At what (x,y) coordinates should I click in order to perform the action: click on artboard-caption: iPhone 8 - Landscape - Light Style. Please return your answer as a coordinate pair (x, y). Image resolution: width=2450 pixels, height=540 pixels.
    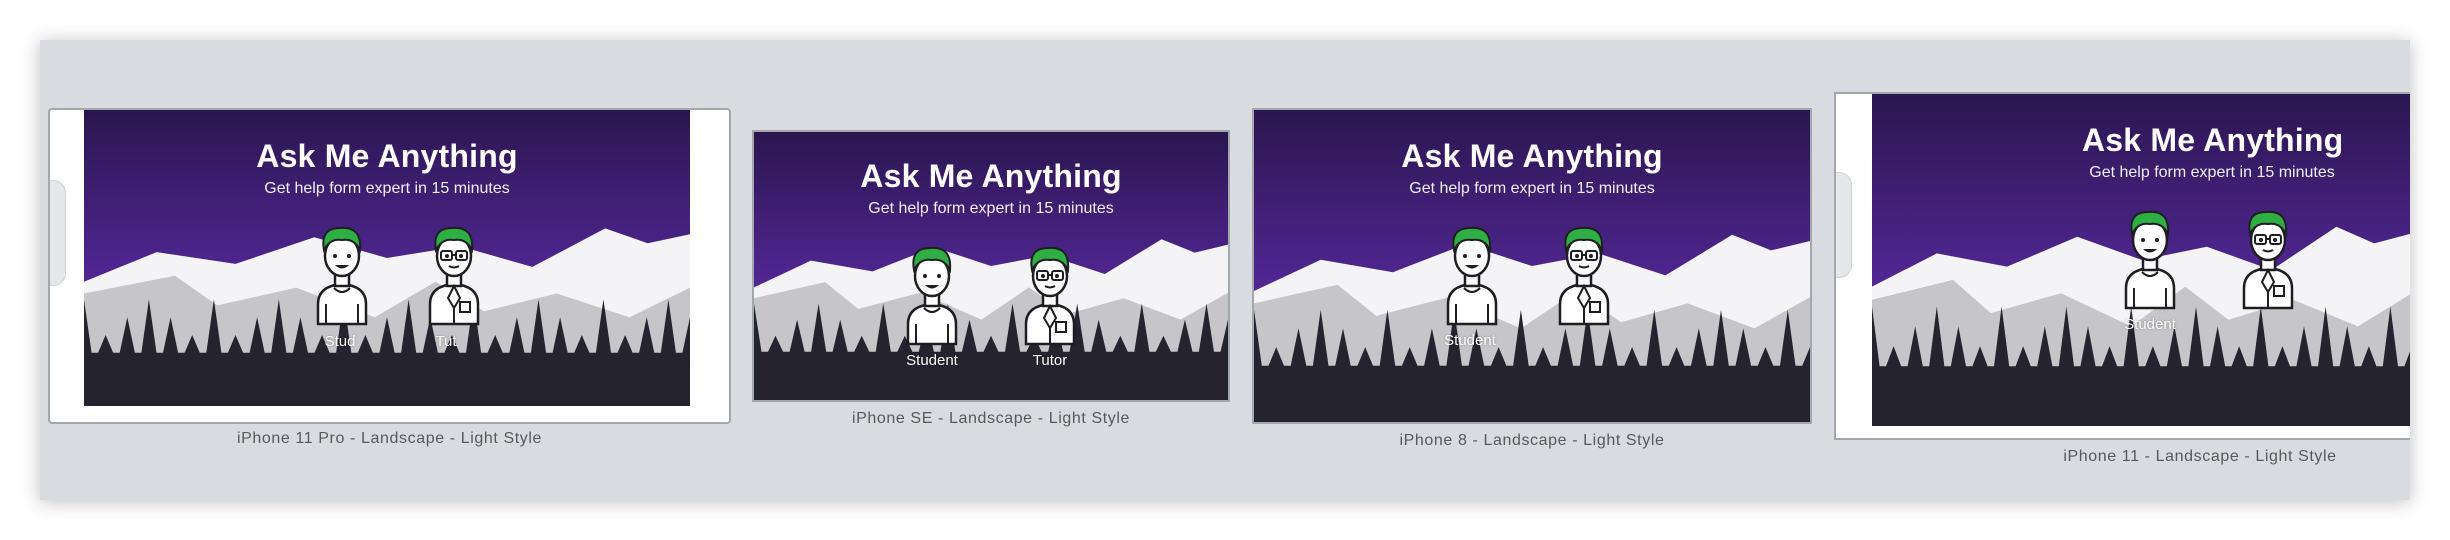
    Looking at the image, I should click on (1532, 441).